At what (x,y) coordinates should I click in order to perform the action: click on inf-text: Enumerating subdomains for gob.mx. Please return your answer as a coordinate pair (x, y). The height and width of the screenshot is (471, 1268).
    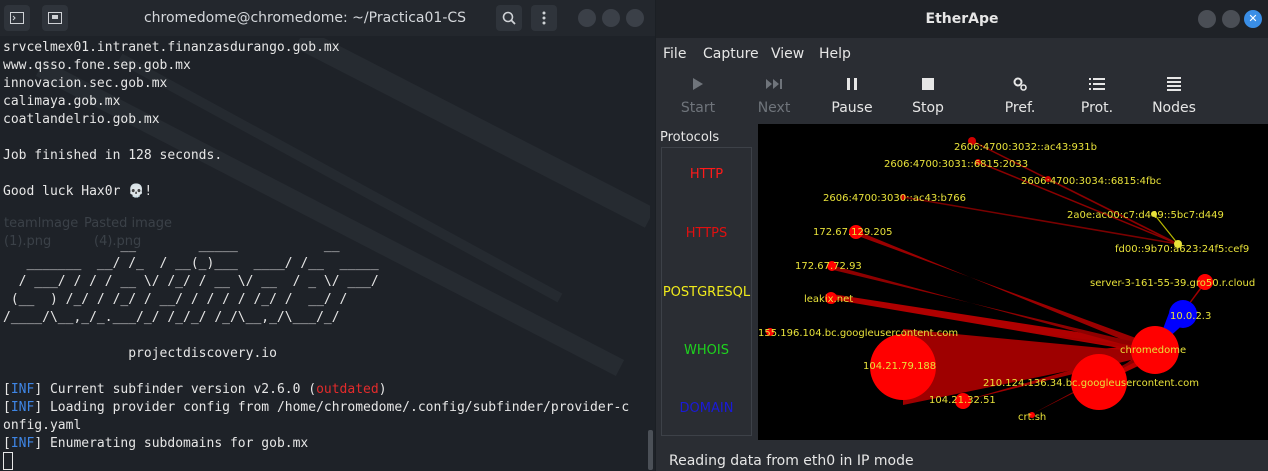
    Looking at the image, I should click on (175, 443).